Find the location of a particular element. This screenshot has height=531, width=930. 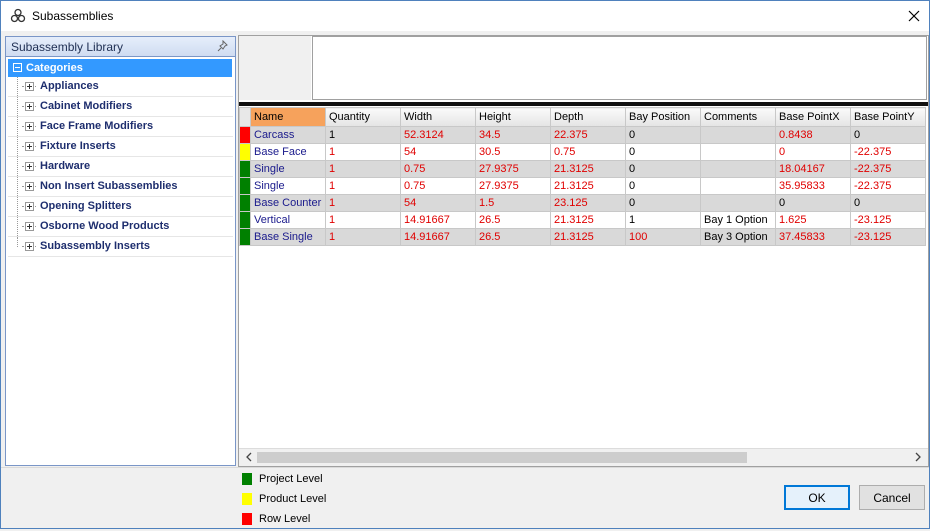

scroll-right-icon is located at coordinates (918, 457).